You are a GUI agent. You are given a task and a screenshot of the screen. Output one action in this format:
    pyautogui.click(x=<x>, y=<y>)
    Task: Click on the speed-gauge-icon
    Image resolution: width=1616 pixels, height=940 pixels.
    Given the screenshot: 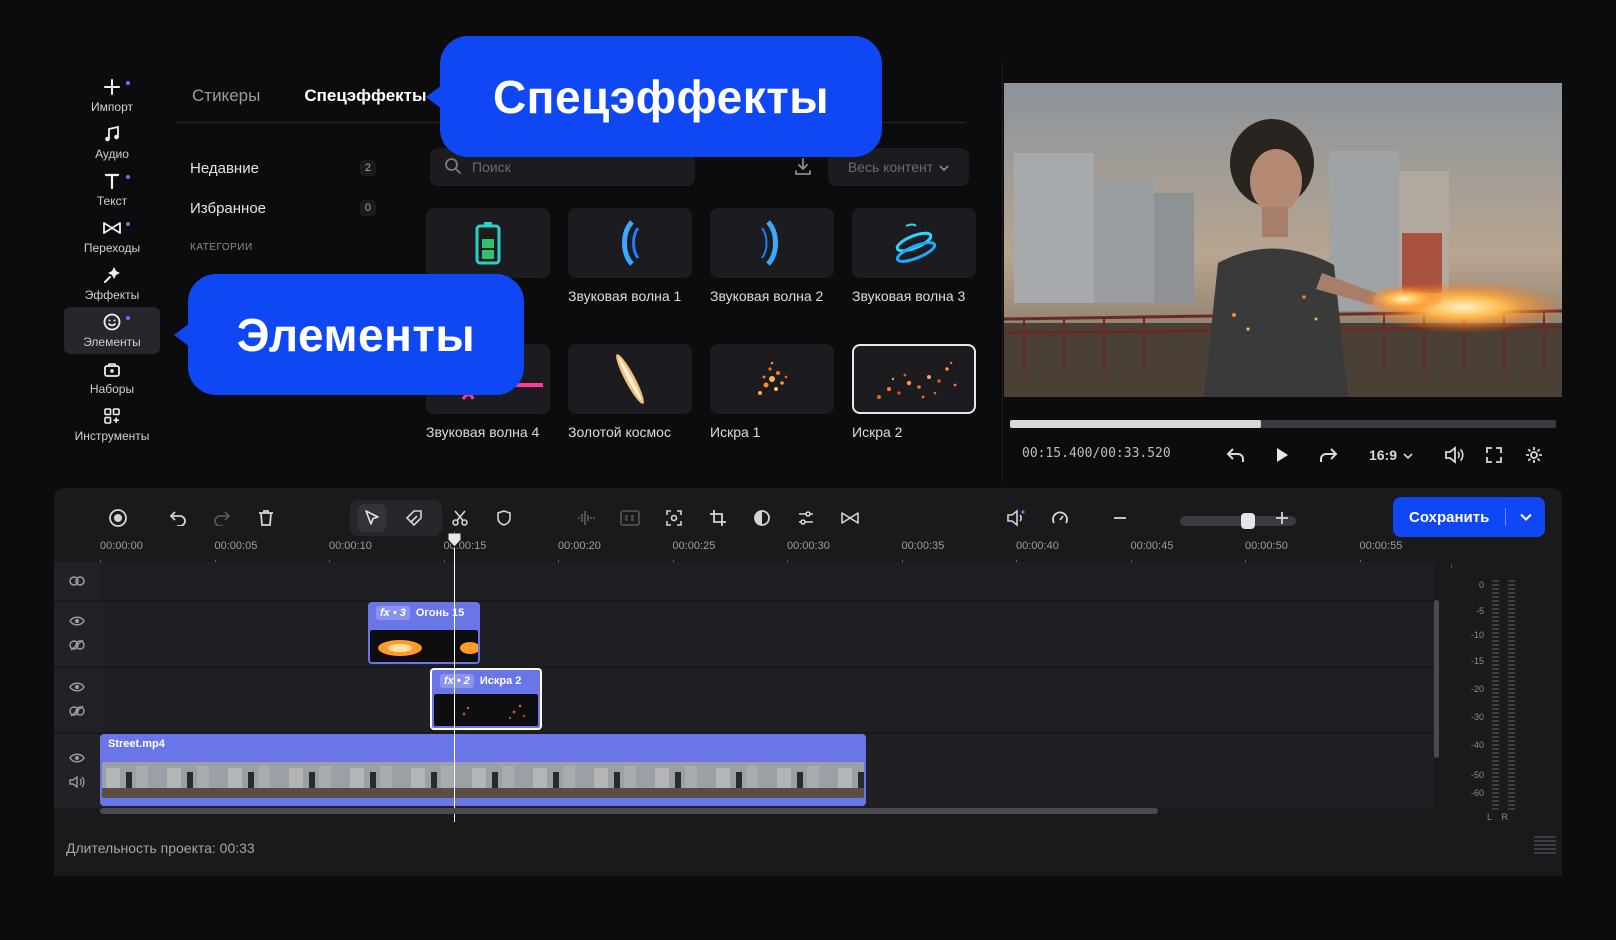 What is the action you would take?
    pyautogui.click(x=1060, y=518)
    